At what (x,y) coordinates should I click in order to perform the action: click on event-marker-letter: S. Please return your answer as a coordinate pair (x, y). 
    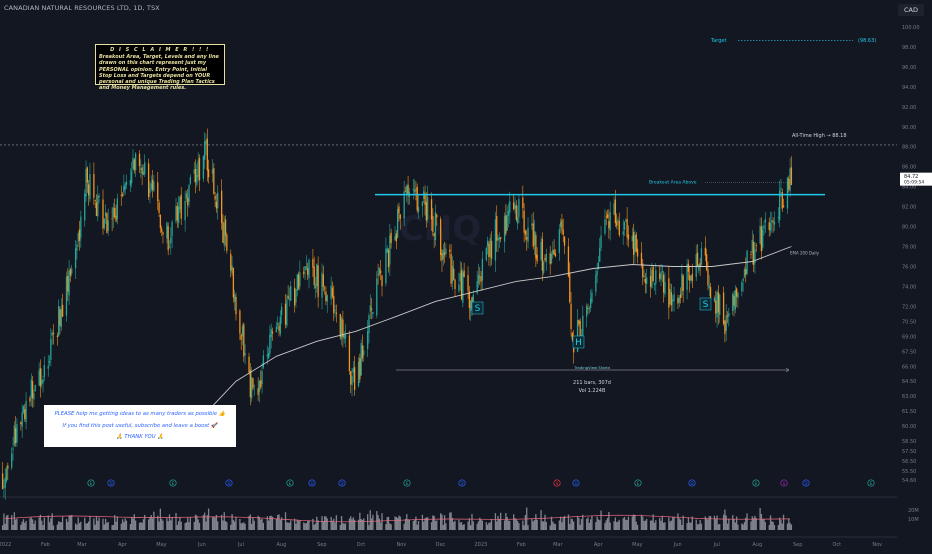
    Looking at the image, I should click on (557, 483).